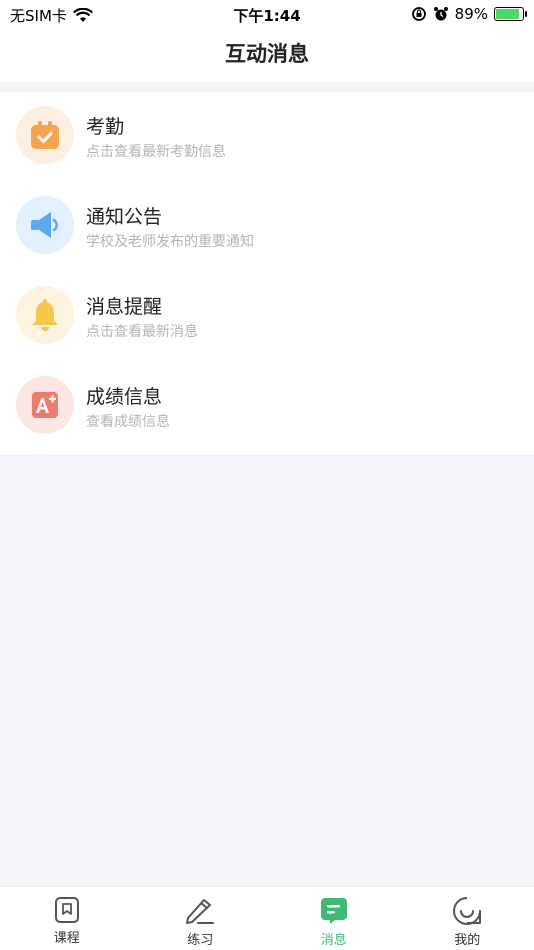 This screenshot has height=950, width=534. What do you see at coordinates (66, 910) in the screenshot?
I see `bookmark-icon` at bounding box center [66, 910].